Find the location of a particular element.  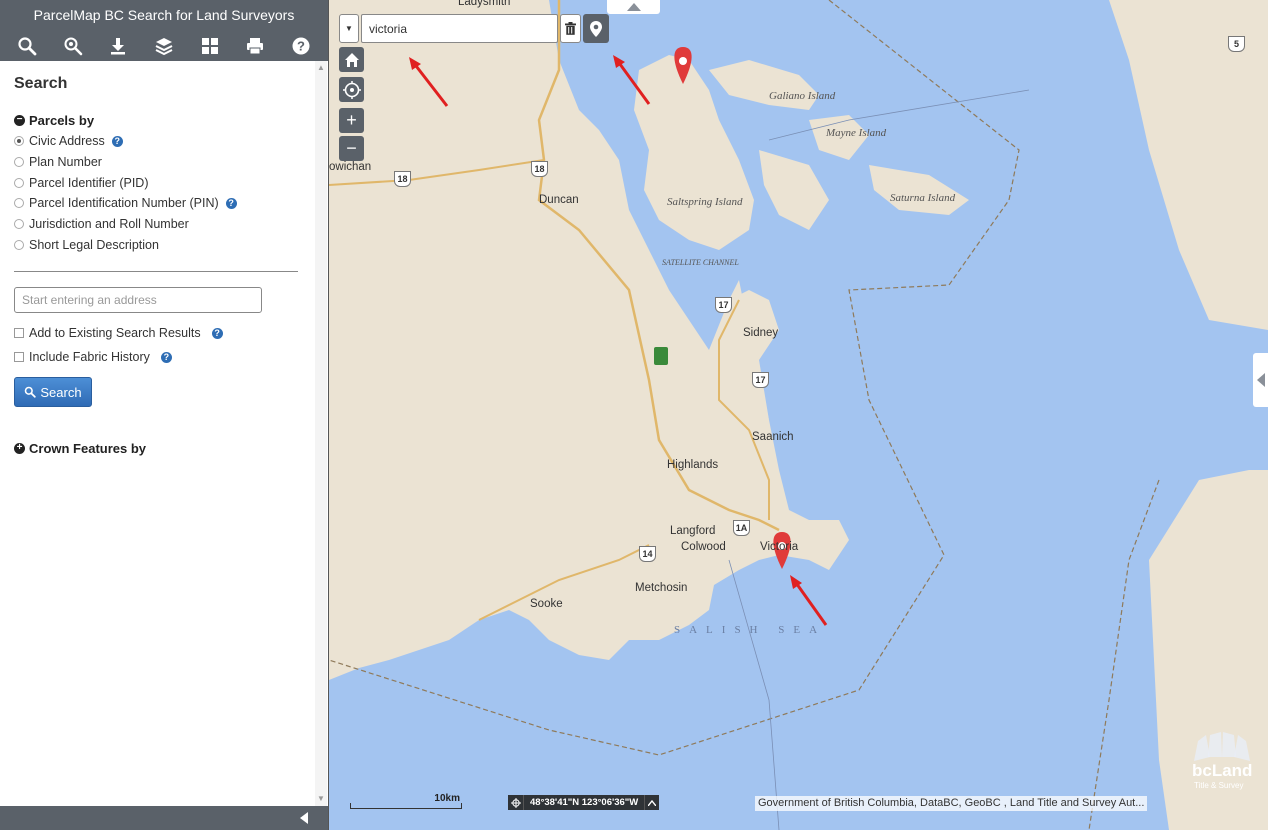

home-button is located at coordinates (351, 59).